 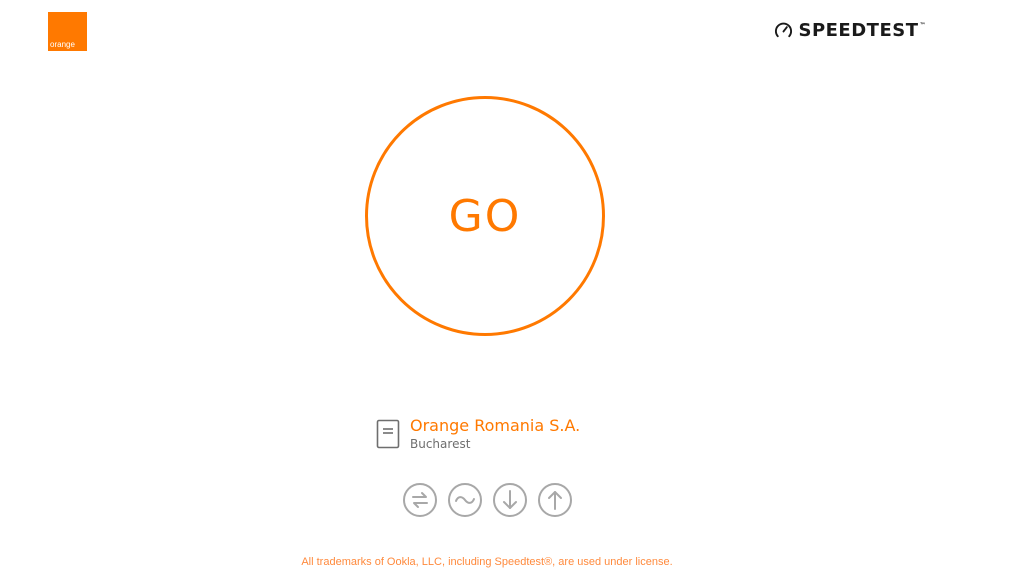 What do you see at coordinates (862, 30) in the screenshot?
I see `brand-text: SPEEDTEST™` at bounding box center [862, 30].